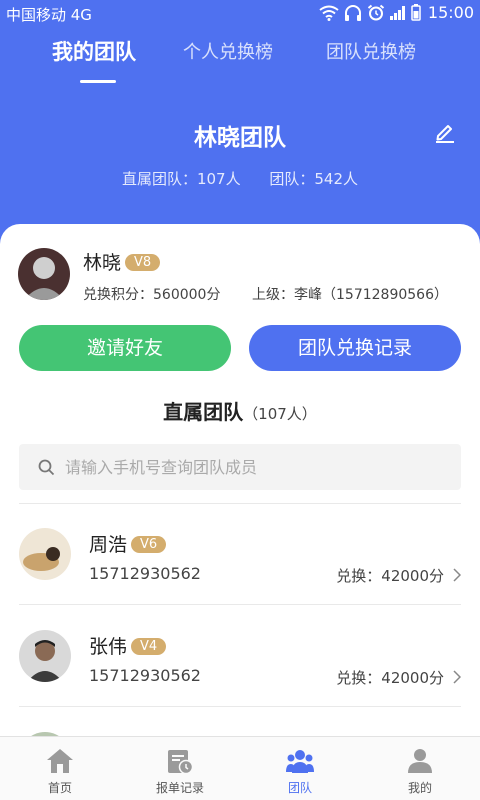 The height and width of the screenshot is (800, 480). Describe the element at coordinates (49, 15) in the screenshot. I see `carrier-label: 中国移动 4G` at that location.